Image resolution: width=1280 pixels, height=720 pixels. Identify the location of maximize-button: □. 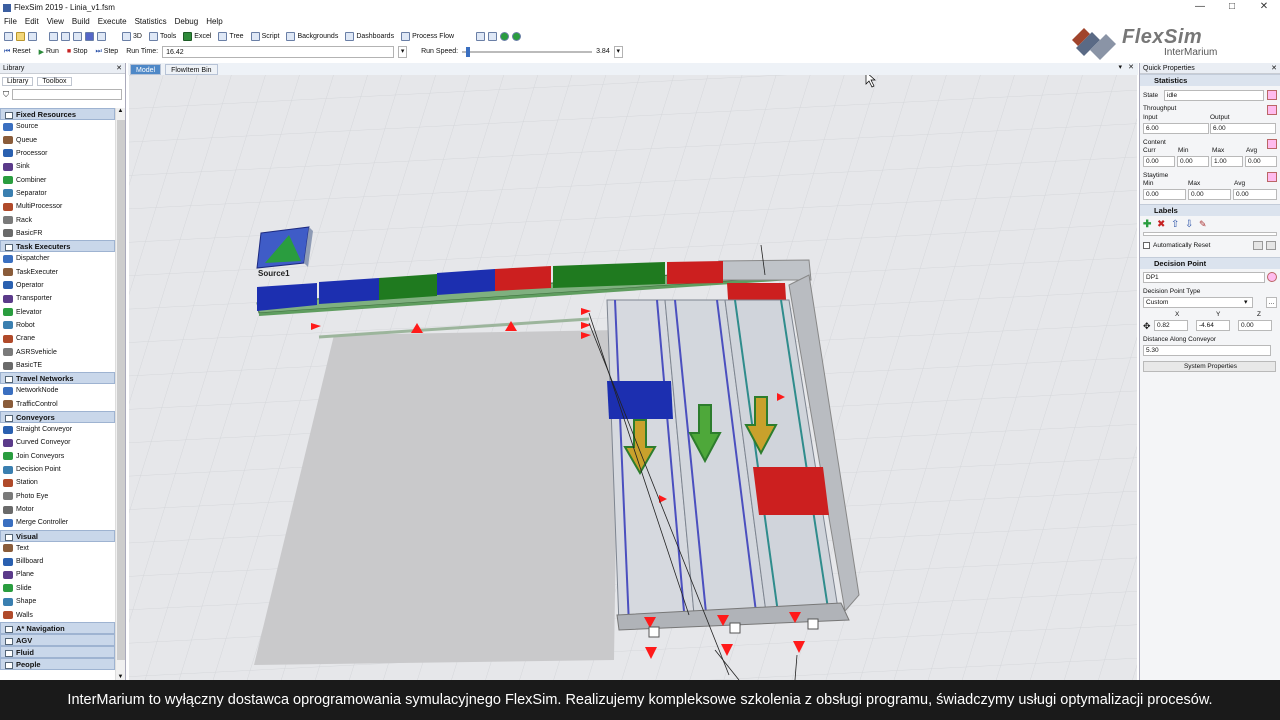
(1232, 7).